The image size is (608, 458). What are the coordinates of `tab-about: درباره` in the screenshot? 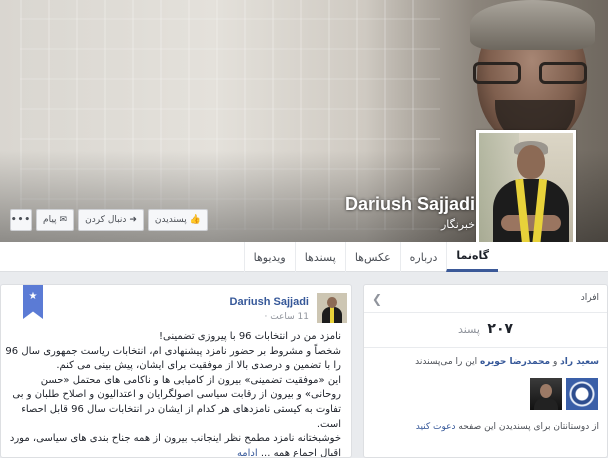 It's located at (423, 257).